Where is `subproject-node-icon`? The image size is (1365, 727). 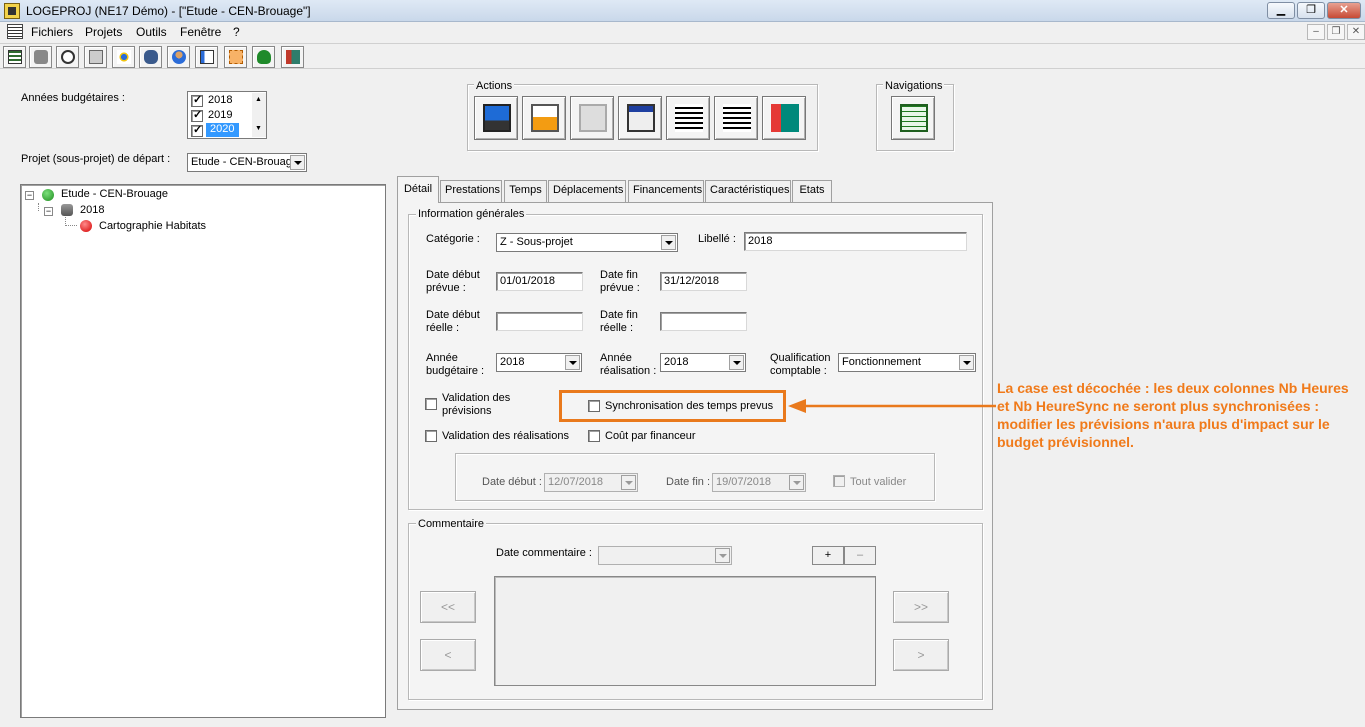
subproject-node-icon is located at coordinates (86, 226).